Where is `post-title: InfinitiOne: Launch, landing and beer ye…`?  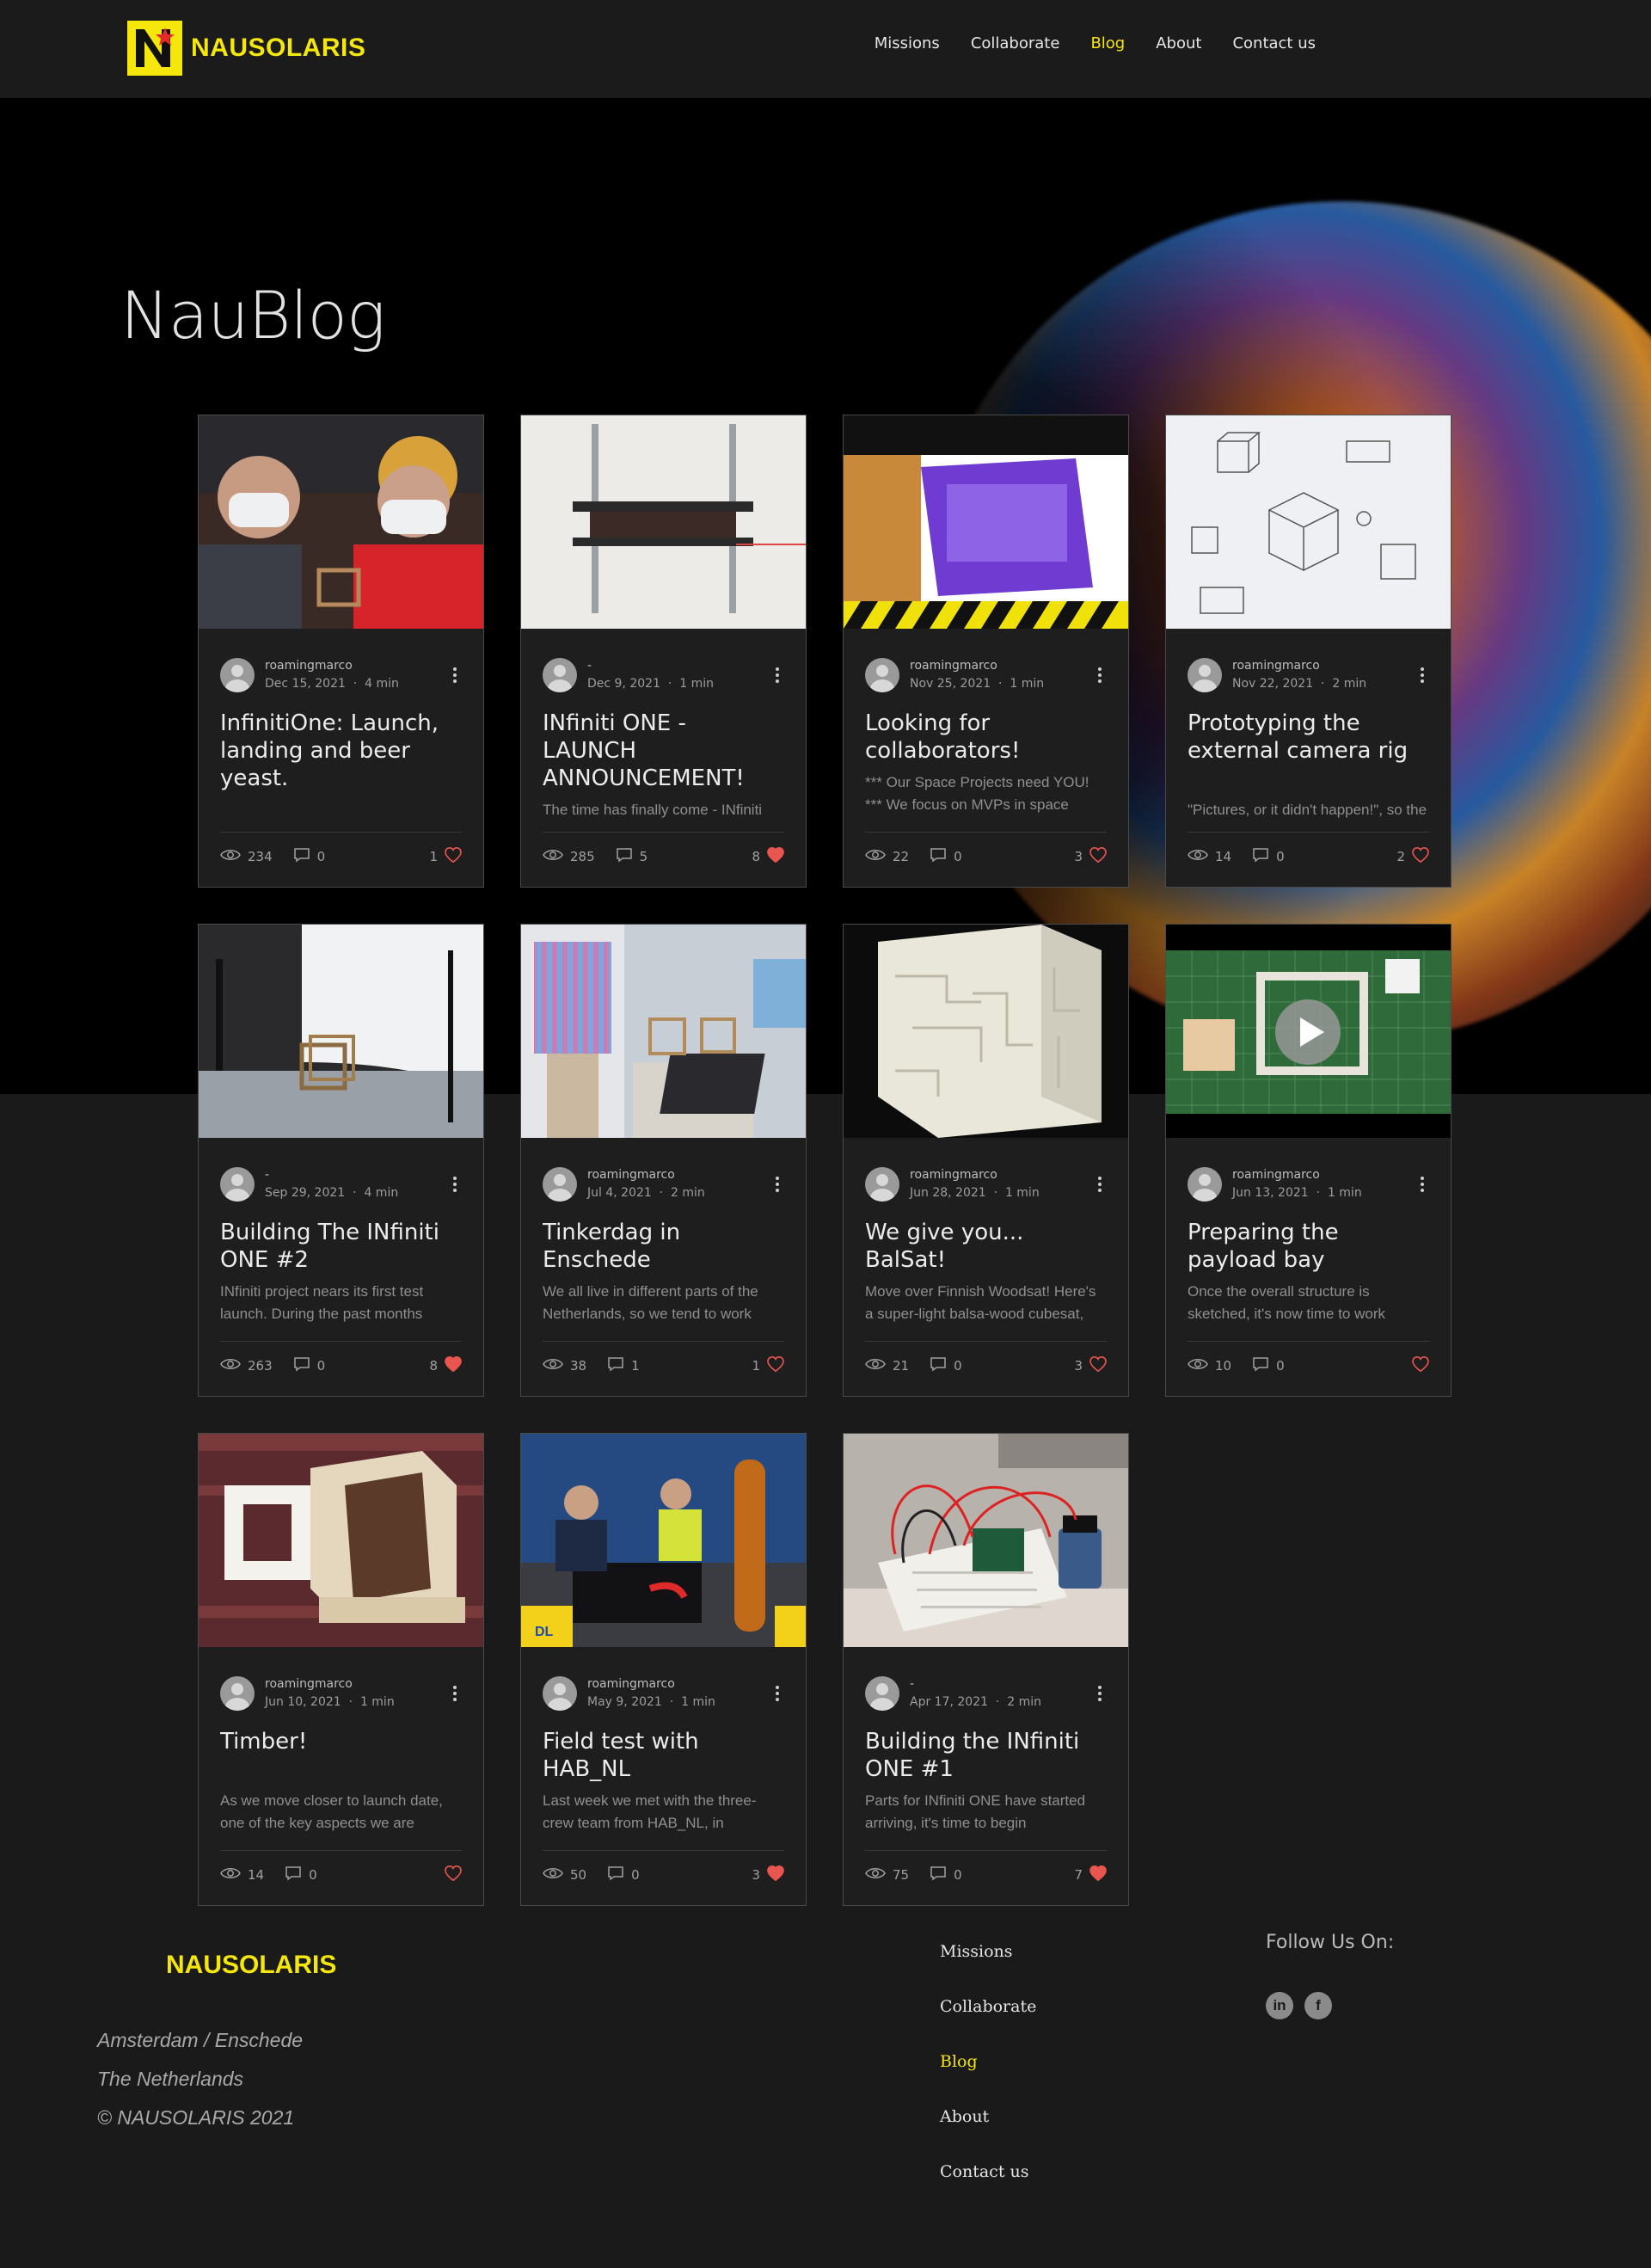 post-title: InfinitiOne: Launch, landing and beer ye… is located at coordinates (341, 751).